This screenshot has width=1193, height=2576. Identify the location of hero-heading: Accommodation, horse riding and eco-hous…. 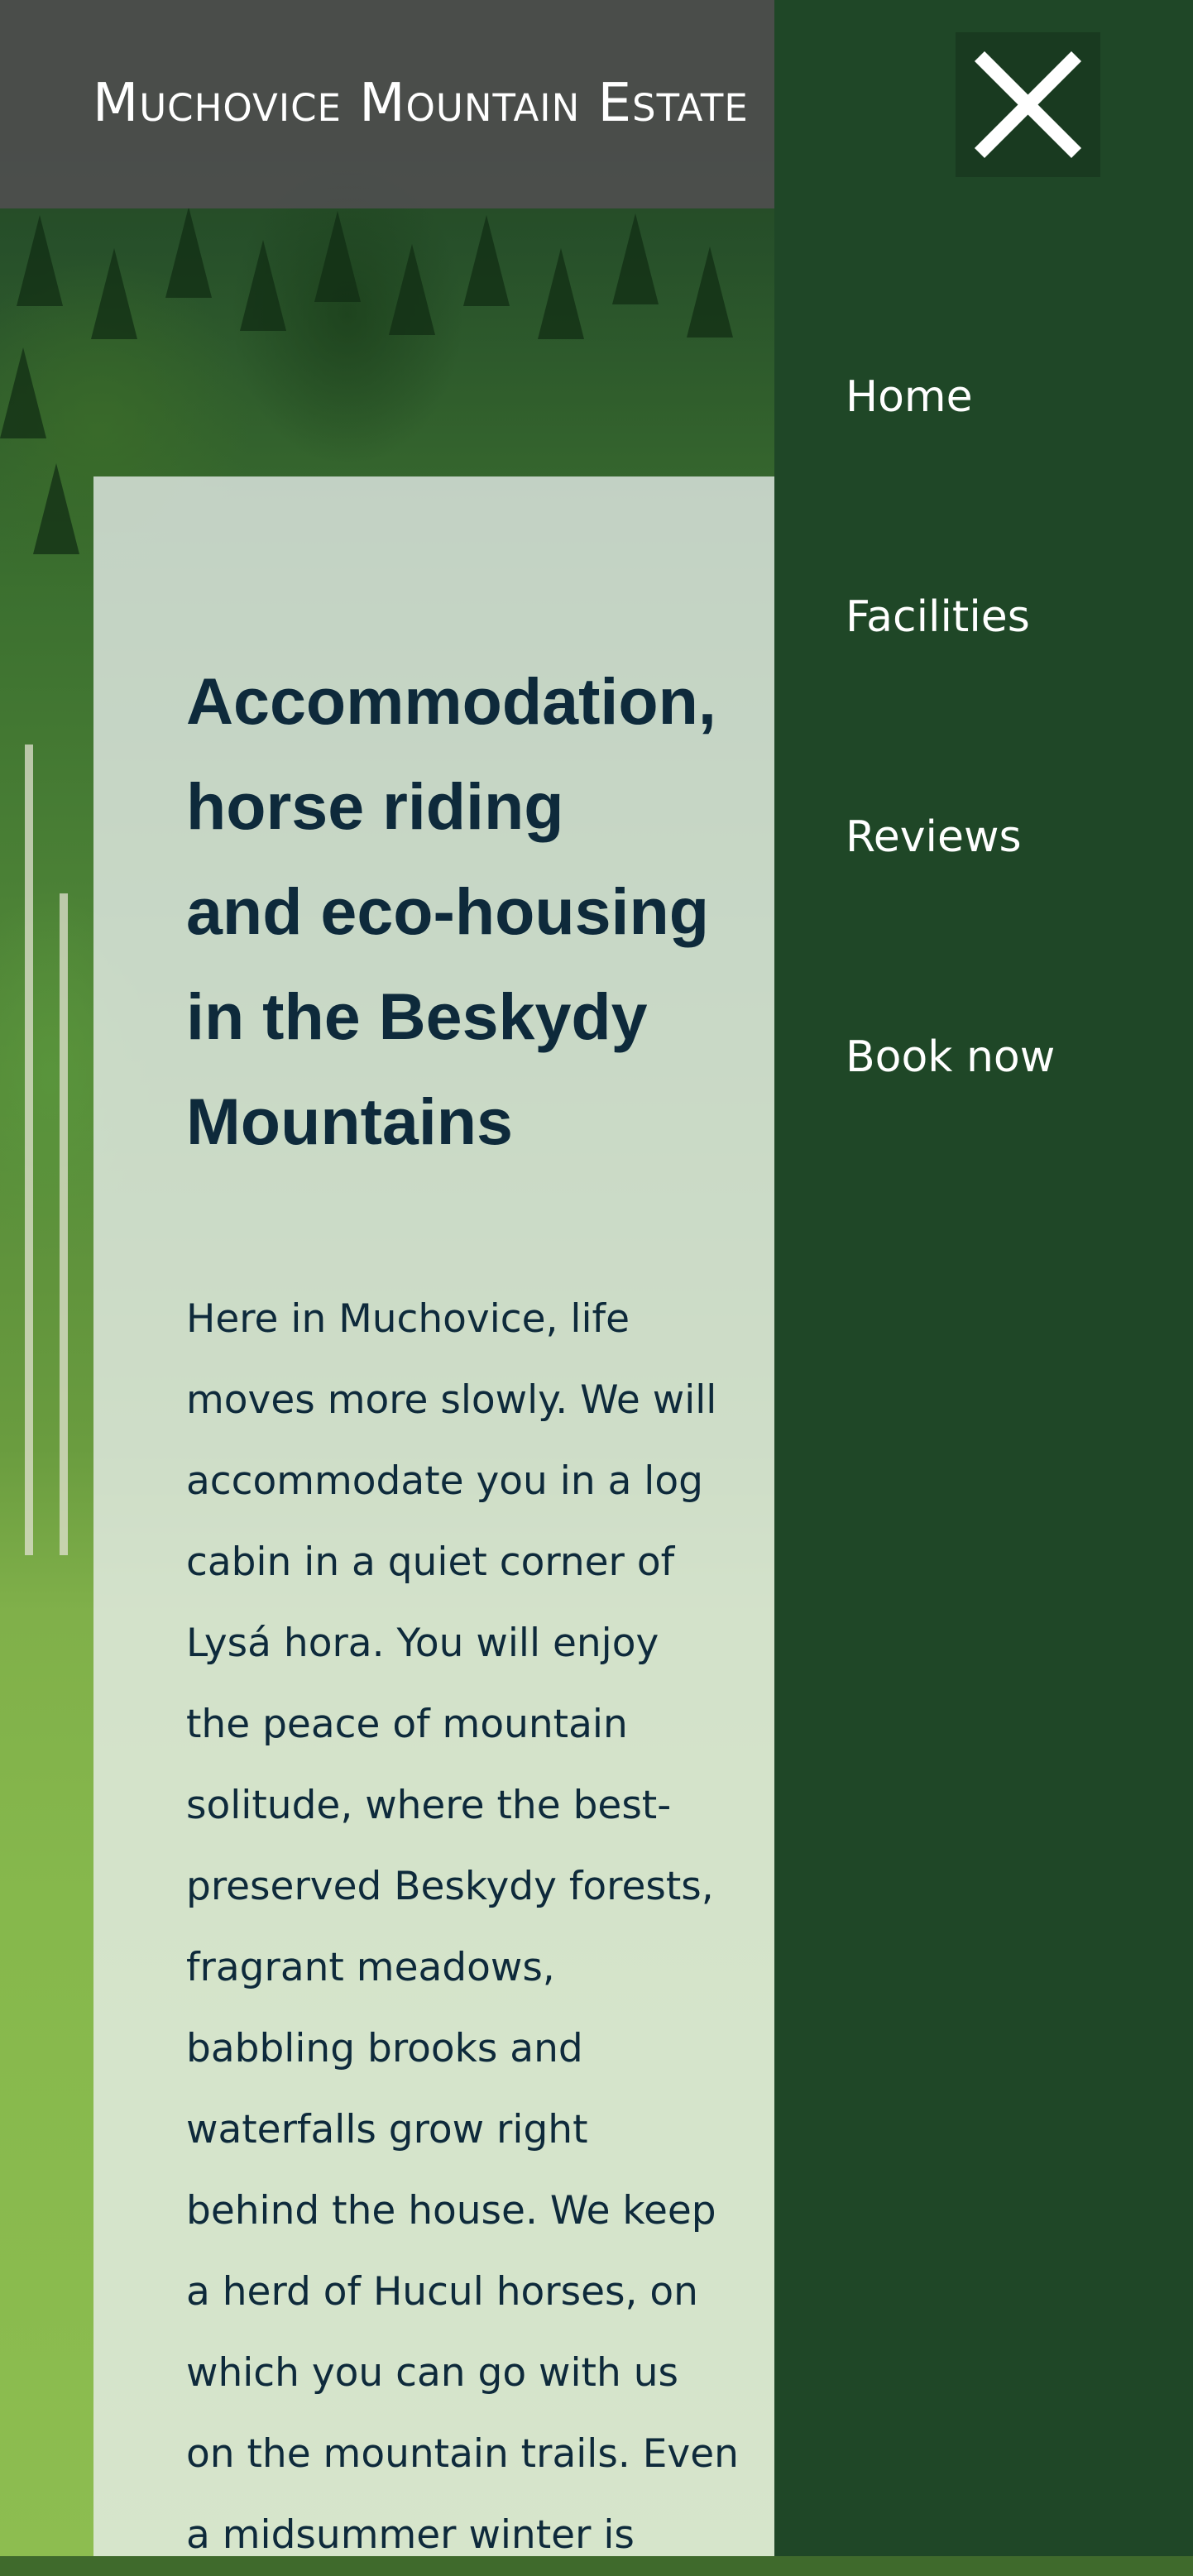
(492, 911).